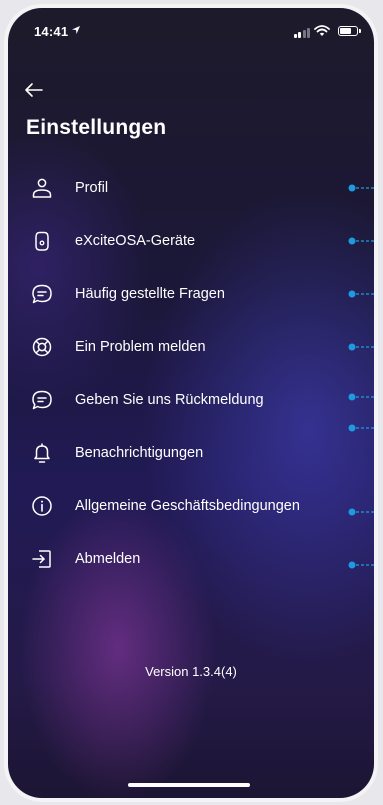 The width and height of the screenshot is (383, 805). What do you see at coordinates (345, 31) in the screenshot?
I see `battery-level` at bounding box center [345, 31].